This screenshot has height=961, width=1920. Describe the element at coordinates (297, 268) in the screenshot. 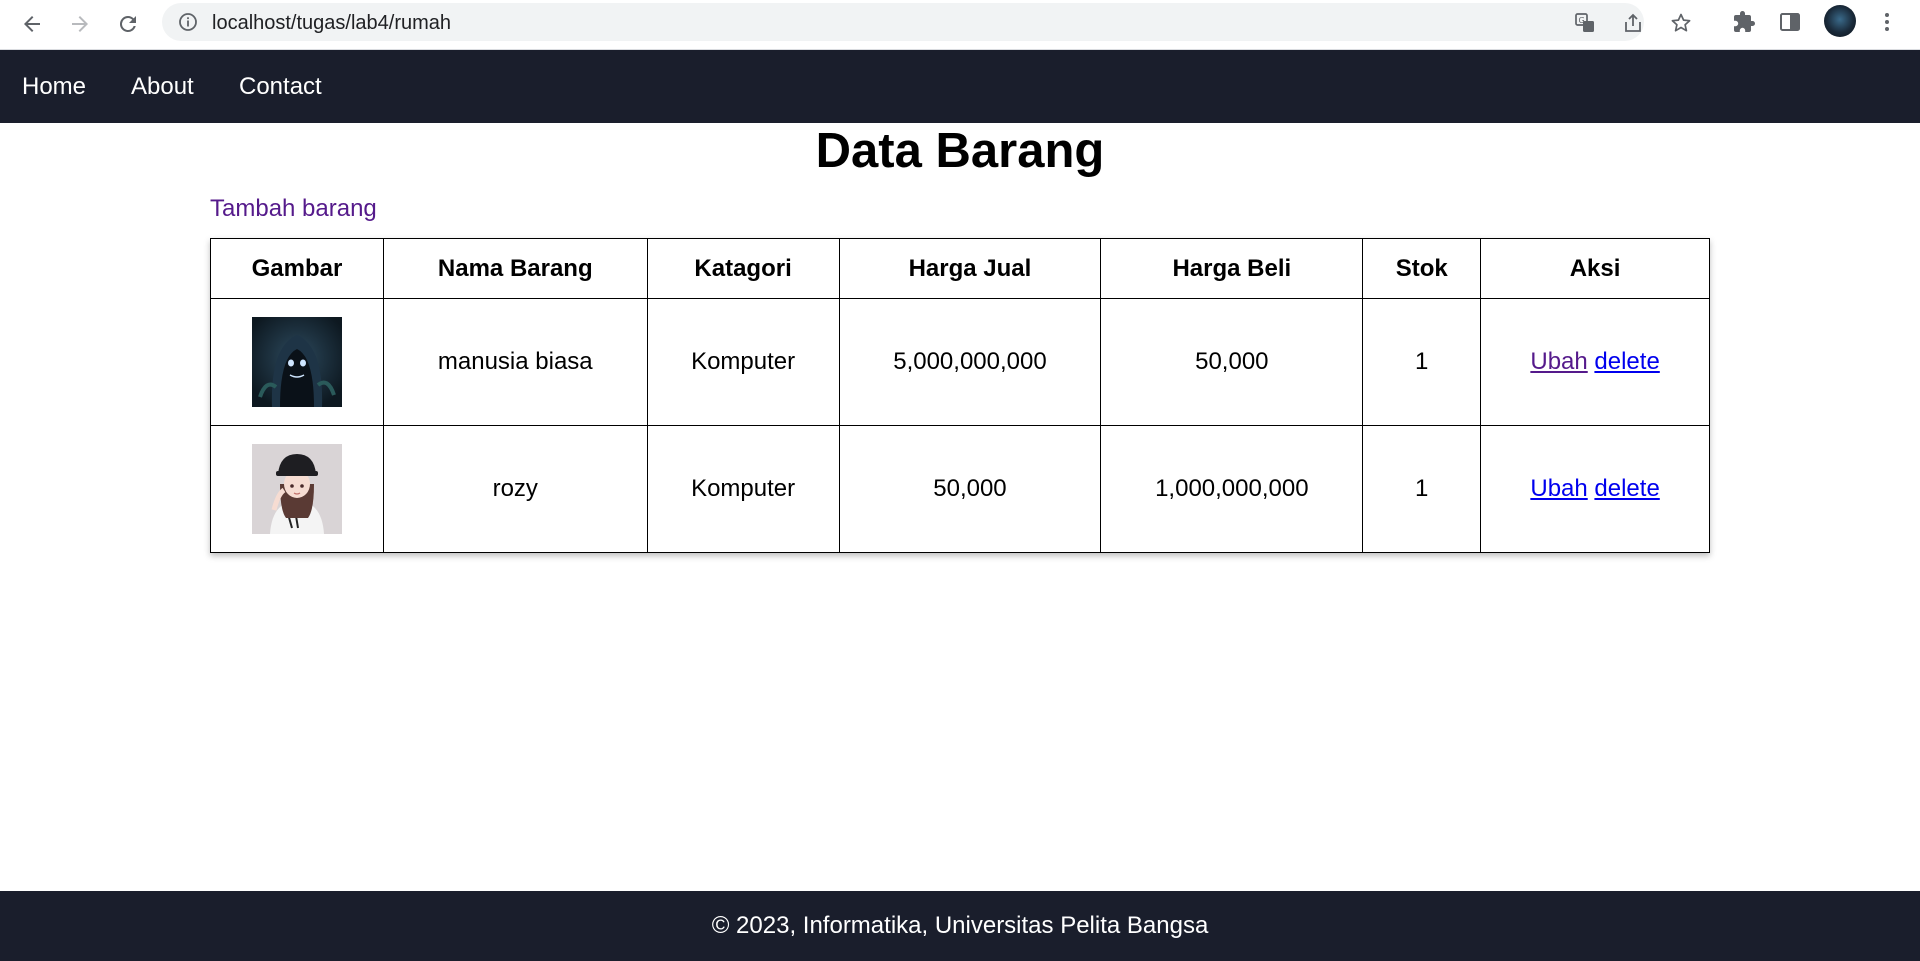

I see `header-gambar: Gambar` at that location.